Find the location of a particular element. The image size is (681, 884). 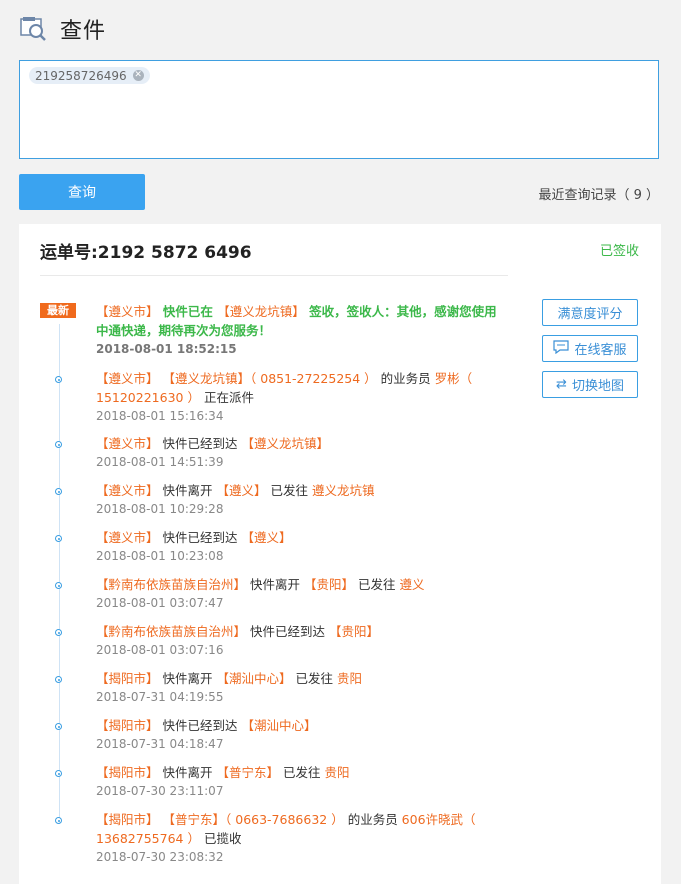

event-time: 2018-07-30 23:11:07 is located at coordinates (160, 791).